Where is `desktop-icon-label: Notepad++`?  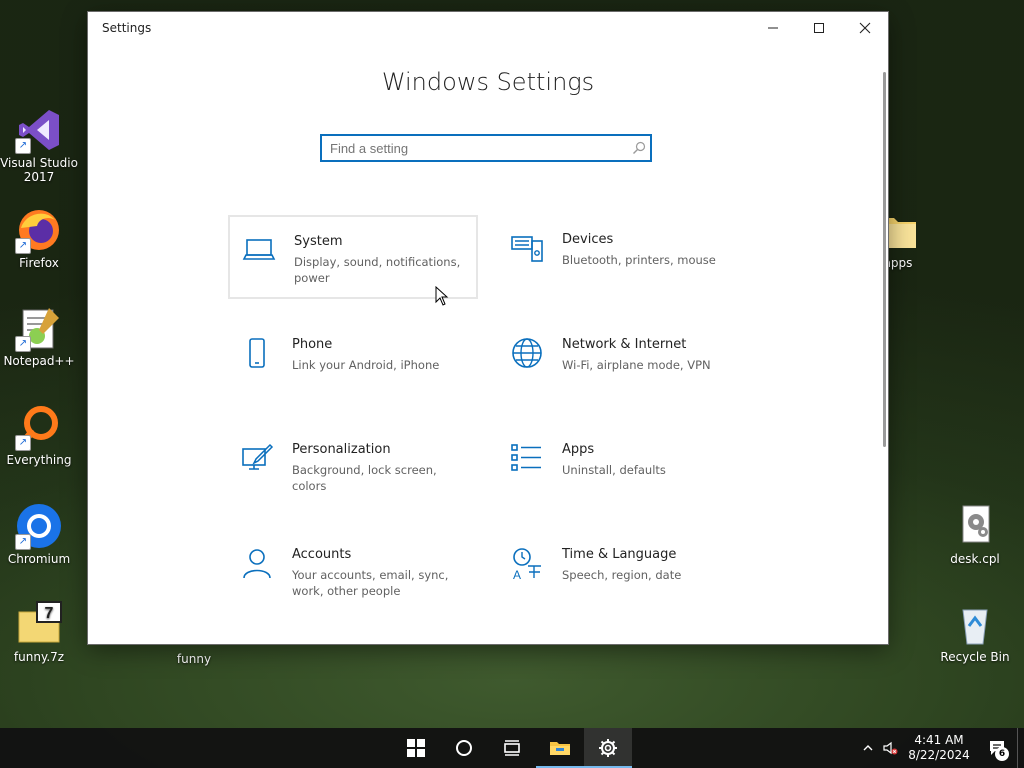
desktop-icon-label: Notepad++ is located at coordinates (39, 361).